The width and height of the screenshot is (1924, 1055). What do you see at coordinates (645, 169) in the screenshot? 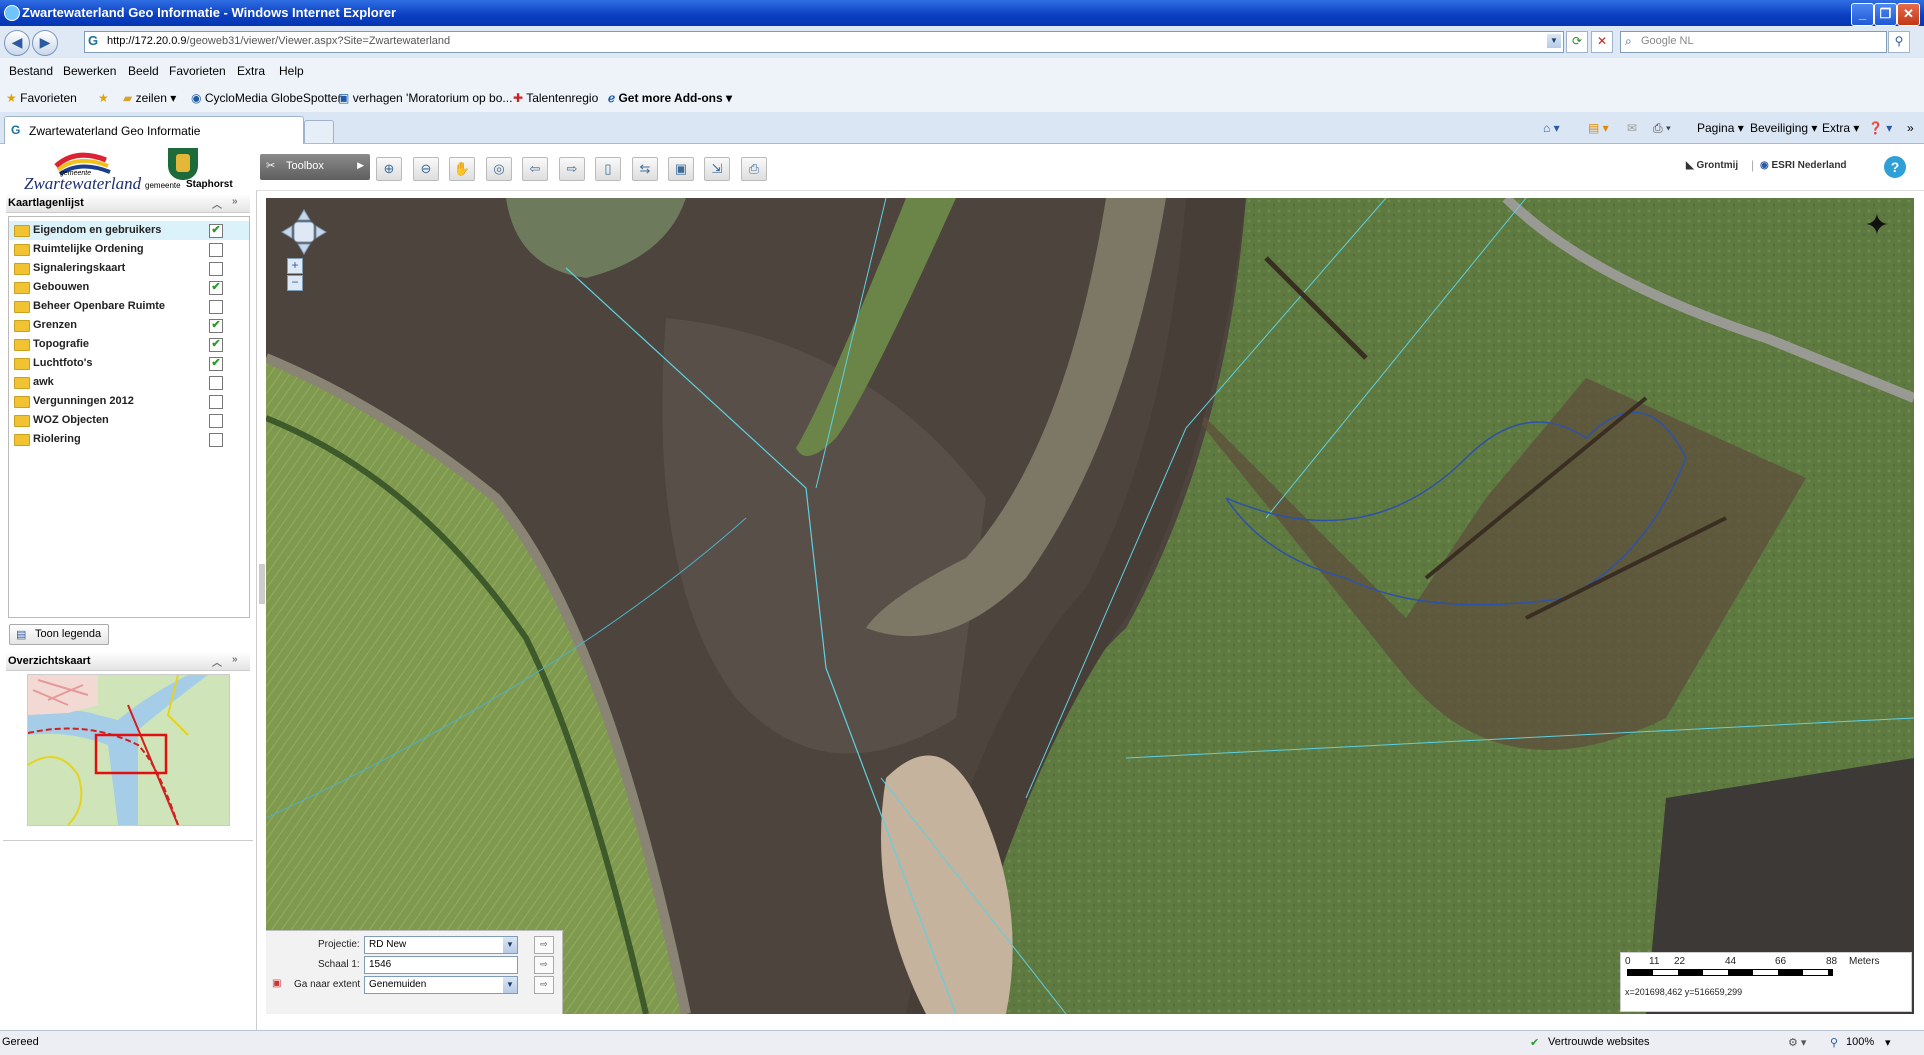
I see `measure-tool: ⇆` at bounding box center [645, 169].